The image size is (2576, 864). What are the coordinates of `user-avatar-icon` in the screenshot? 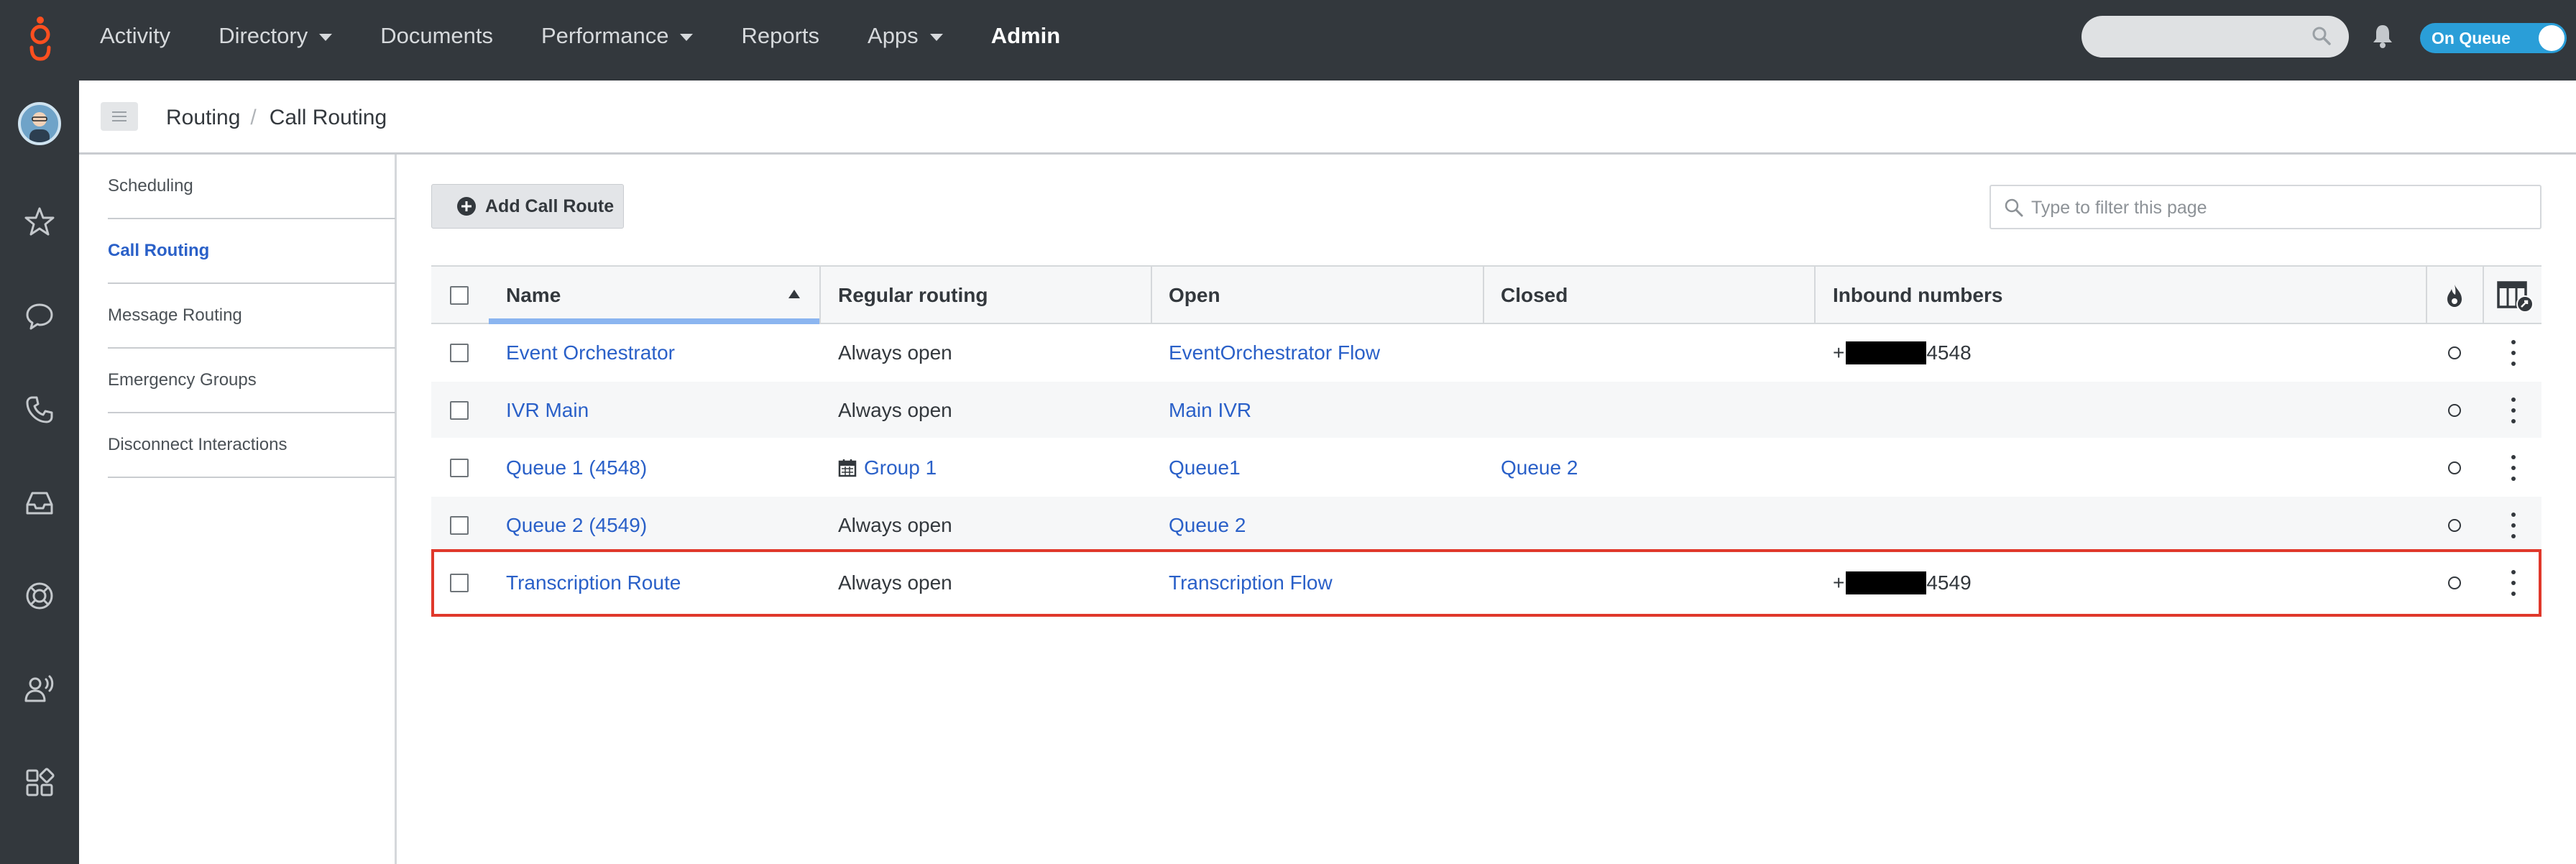 It's located at (39, 127).